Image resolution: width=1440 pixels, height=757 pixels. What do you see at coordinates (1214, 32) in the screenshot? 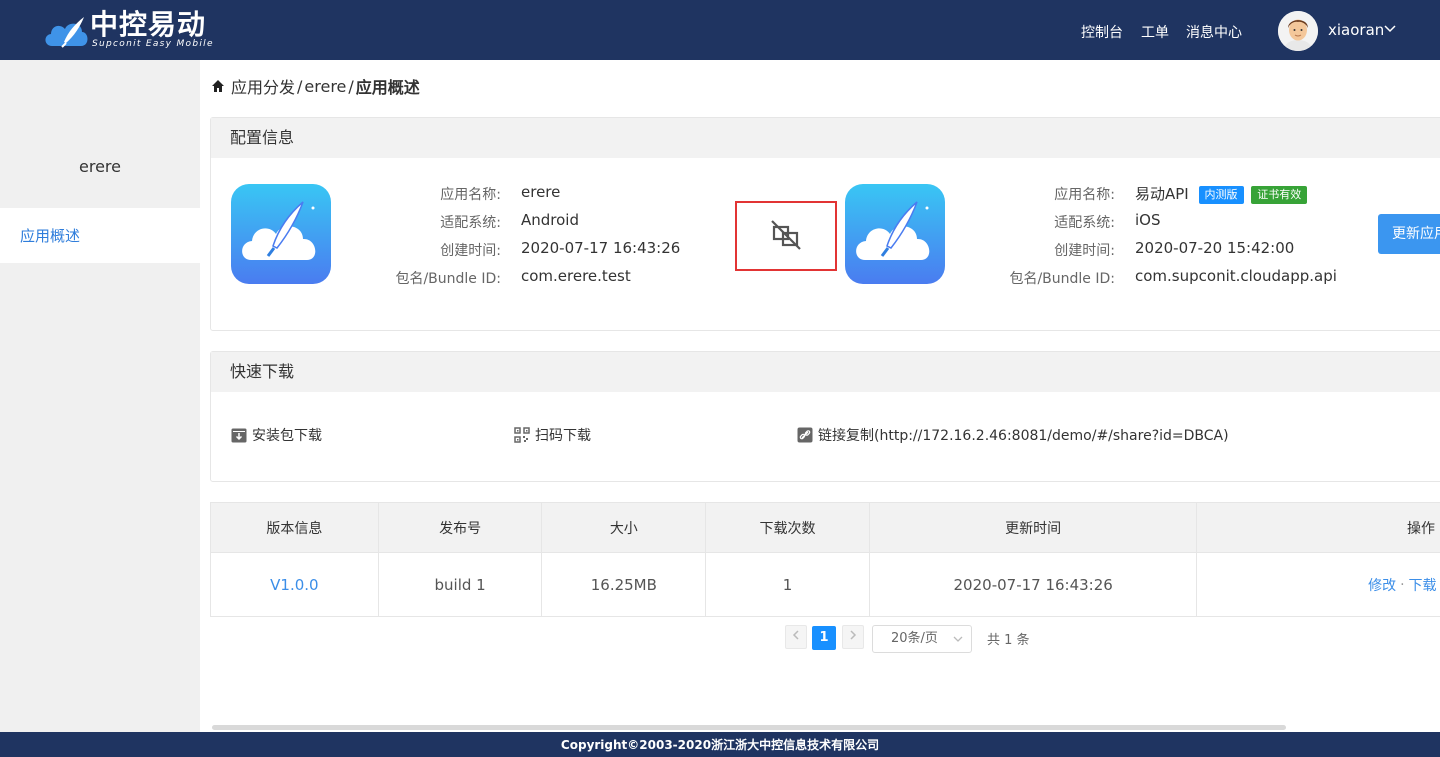
I see `nav-messages: 消息中心` at bounding box center [1214, 32].